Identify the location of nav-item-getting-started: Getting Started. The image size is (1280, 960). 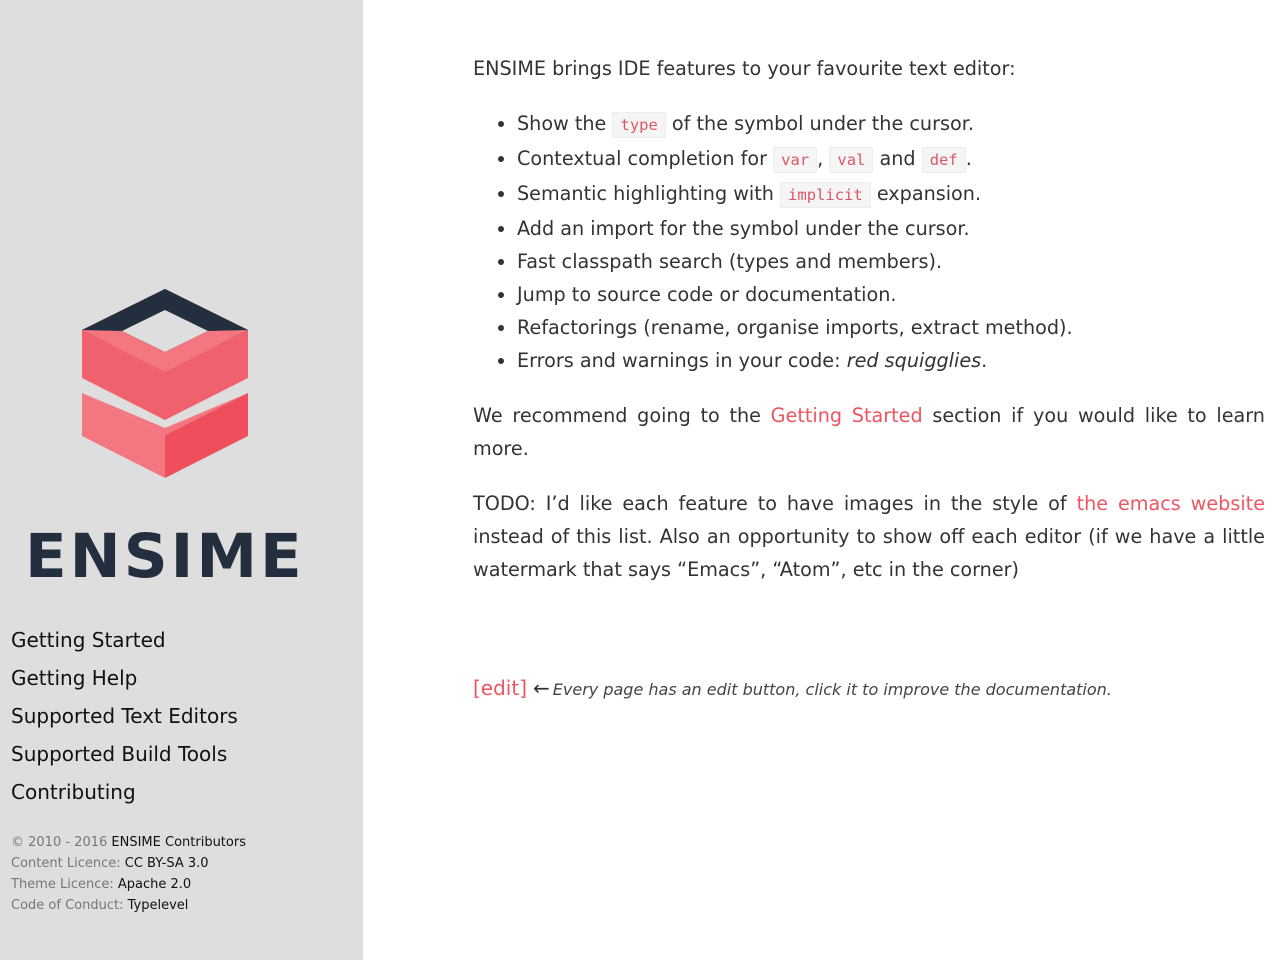
(124, 640).